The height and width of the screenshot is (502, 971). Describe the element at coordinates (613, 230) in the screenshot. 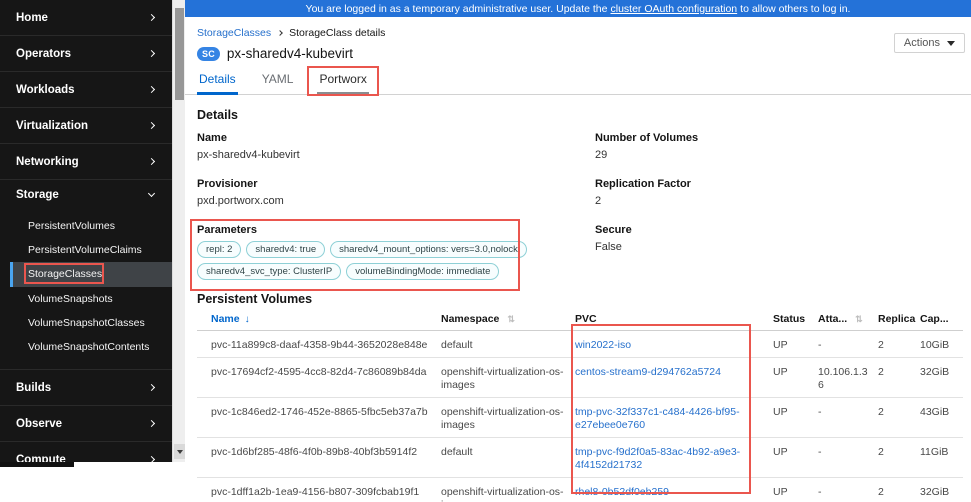

I see `field-secure-label: Secure` at that location.